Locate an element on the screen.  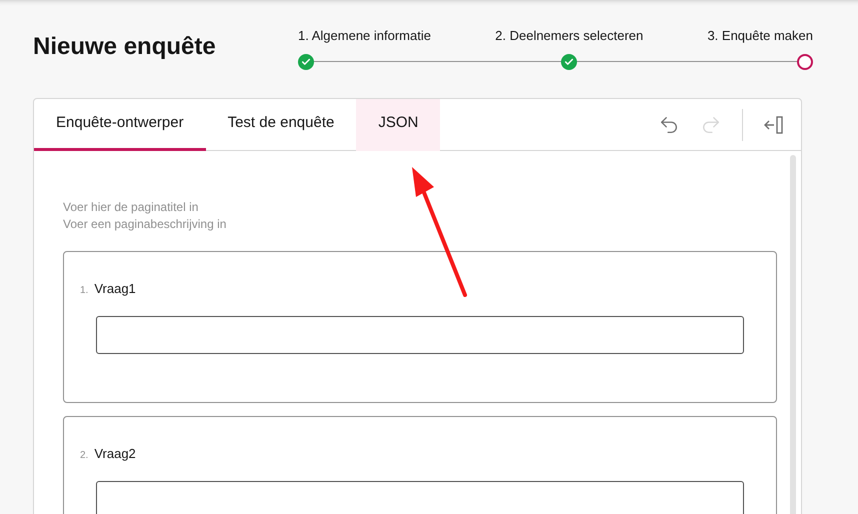
page-title: Nieuwe enquête is located at coordinates (125, 47).